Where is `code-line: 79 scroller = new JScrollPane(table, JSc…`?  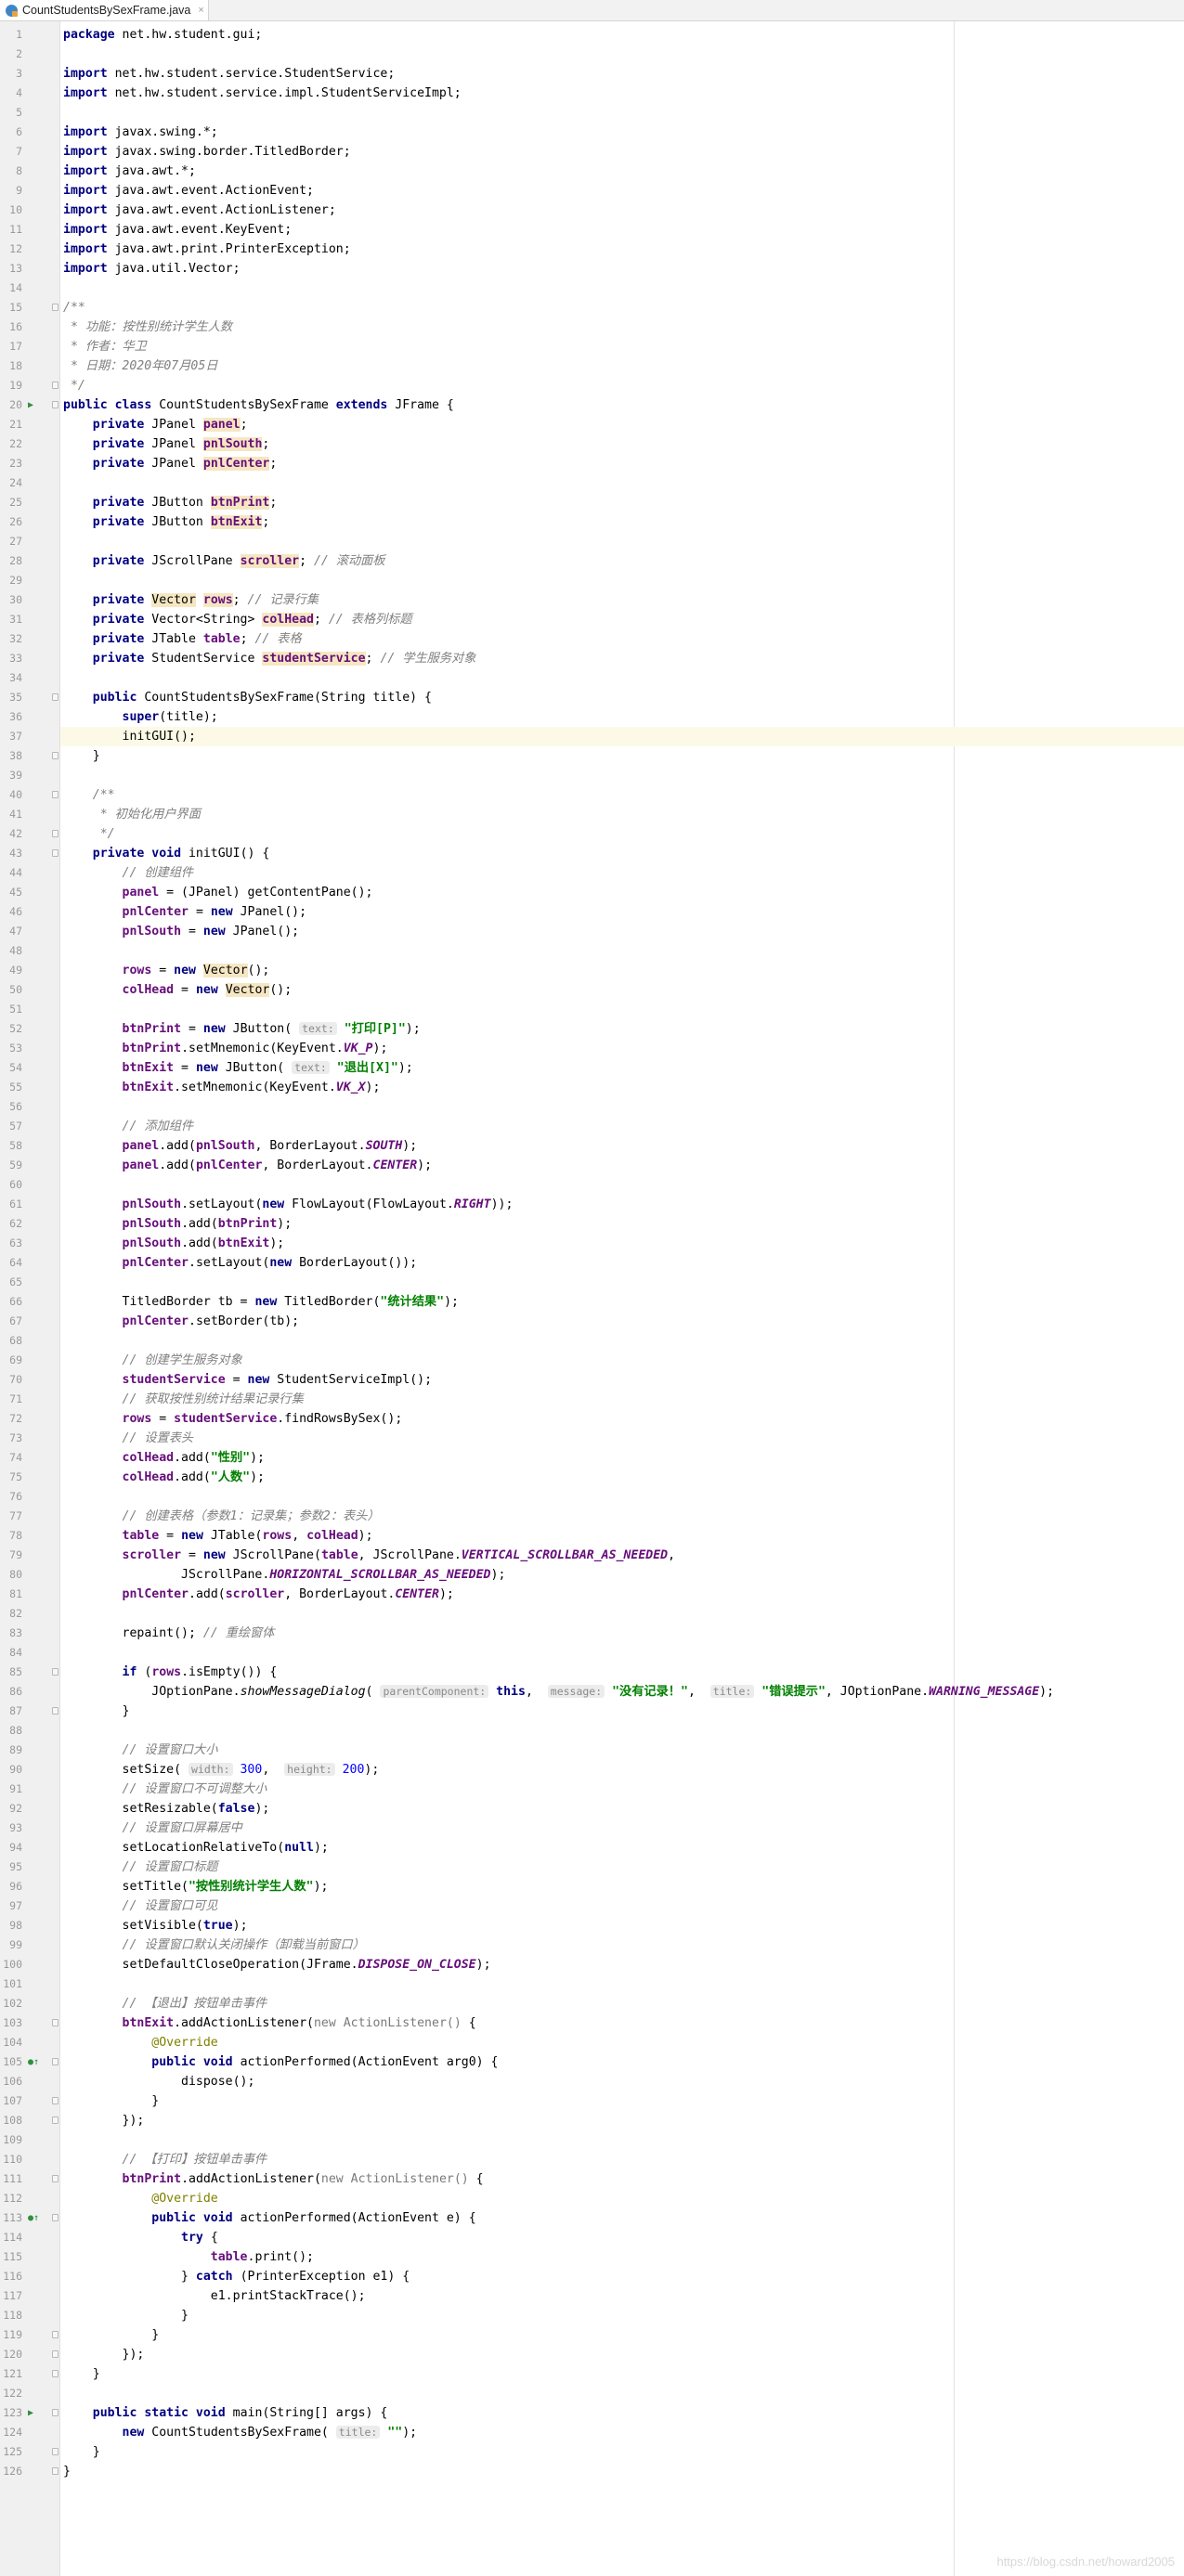 code-line: 79 scroller = new JScrollPane(table, JSc… is located at coordinates (592, 1555).